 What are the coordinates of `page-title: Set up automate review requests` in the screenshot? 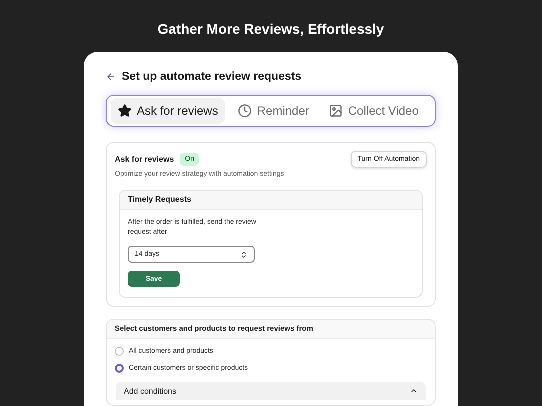 It's located at (212, 77).